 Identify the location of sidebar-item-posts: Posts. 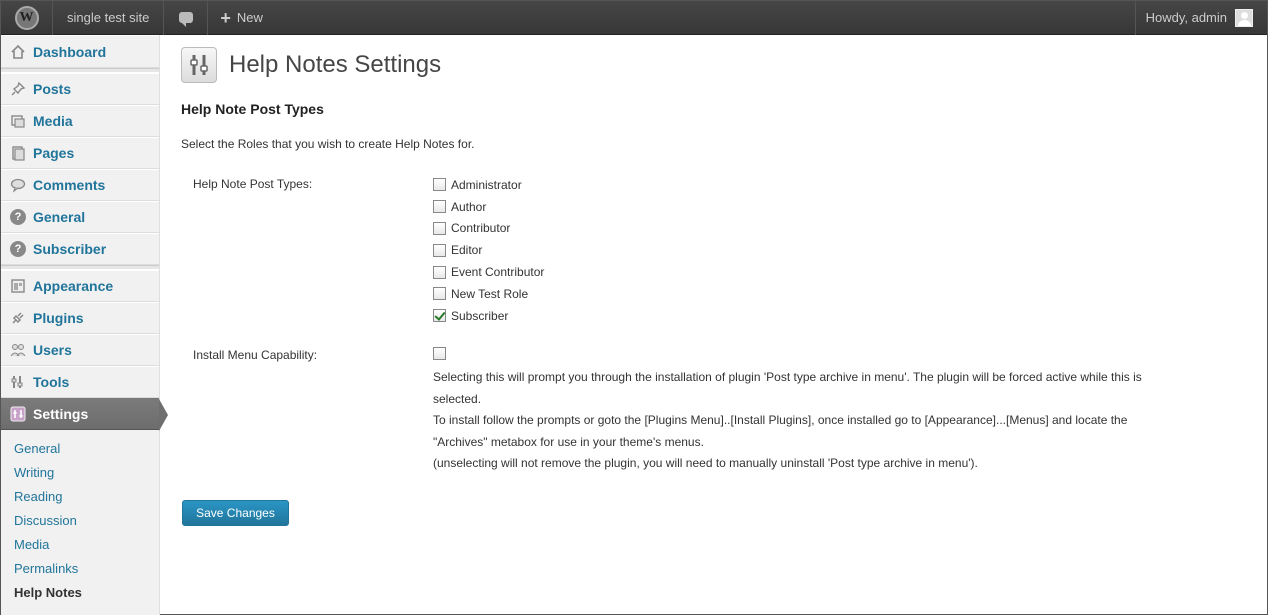
(80, 89).